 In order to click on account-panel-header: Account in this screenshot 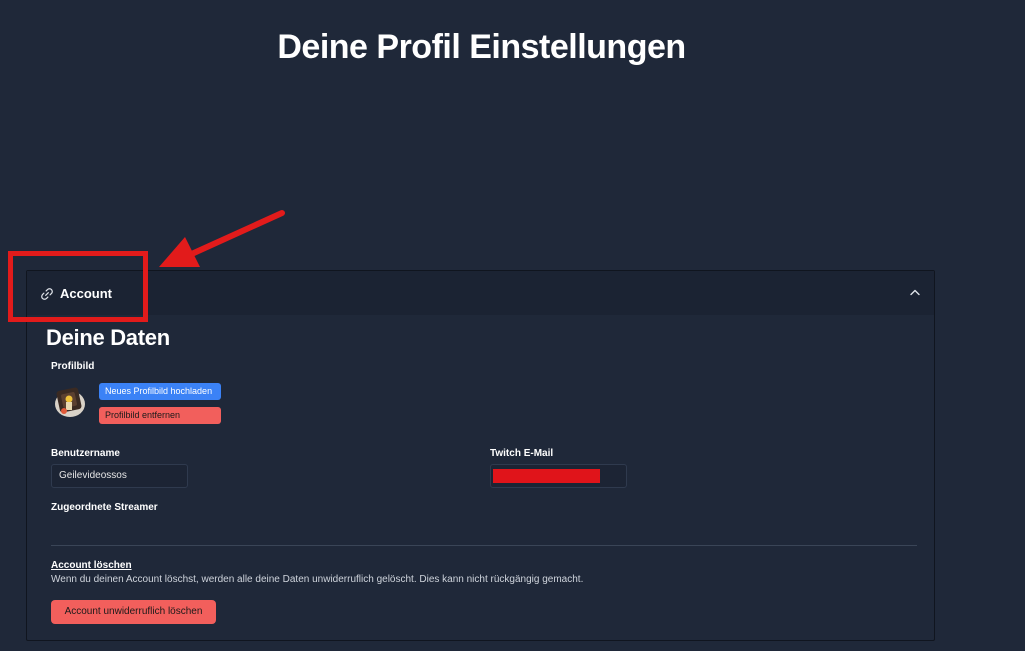, I will do `click(480, 293)`.